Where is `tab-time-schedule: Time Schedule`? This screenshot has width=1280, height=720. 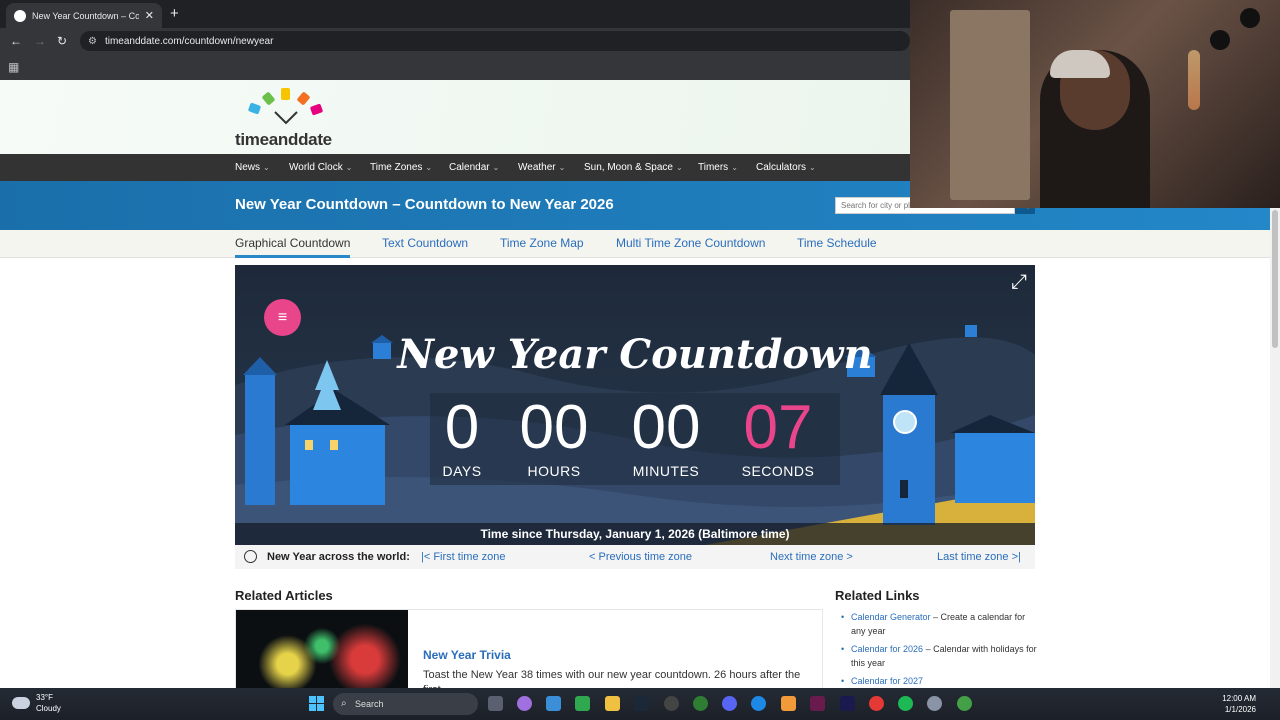 tab-time-schedule: Time Schedule is located at coordinates (837, 243).